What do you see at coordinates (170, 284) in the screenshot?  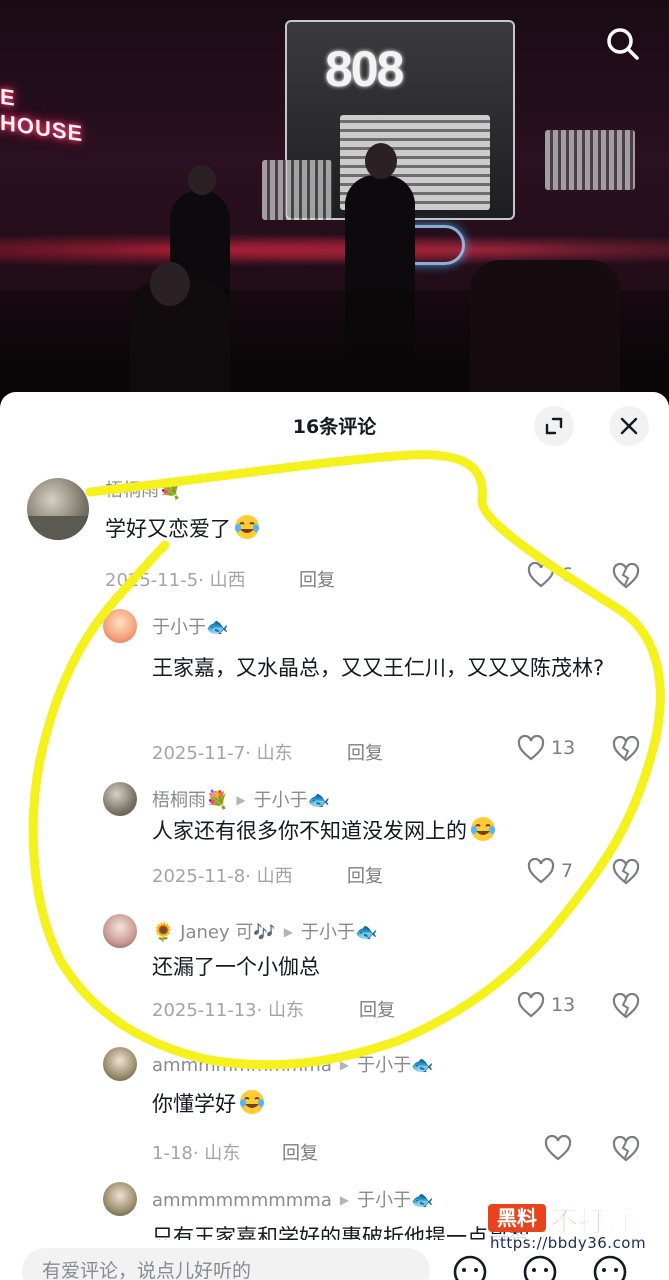 I see `audience-head` at bounding box center [170, 284].